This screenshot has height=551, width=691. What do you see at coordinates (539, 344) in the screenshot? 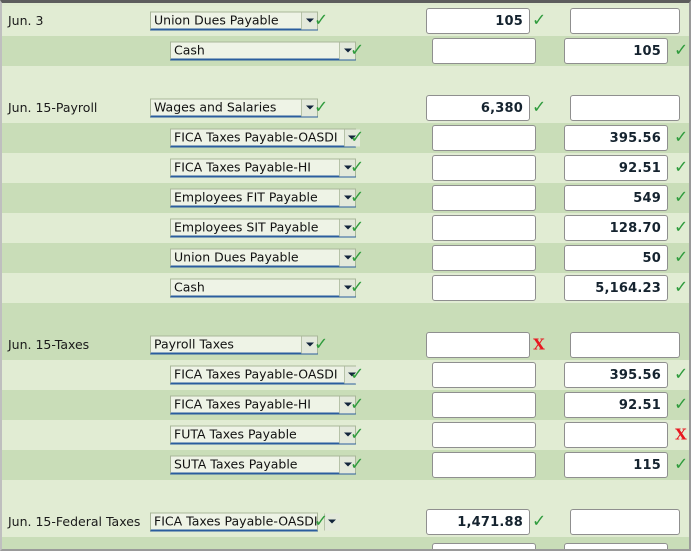
I see `debit-cross-icon: X` at bounding box center [539, 344].